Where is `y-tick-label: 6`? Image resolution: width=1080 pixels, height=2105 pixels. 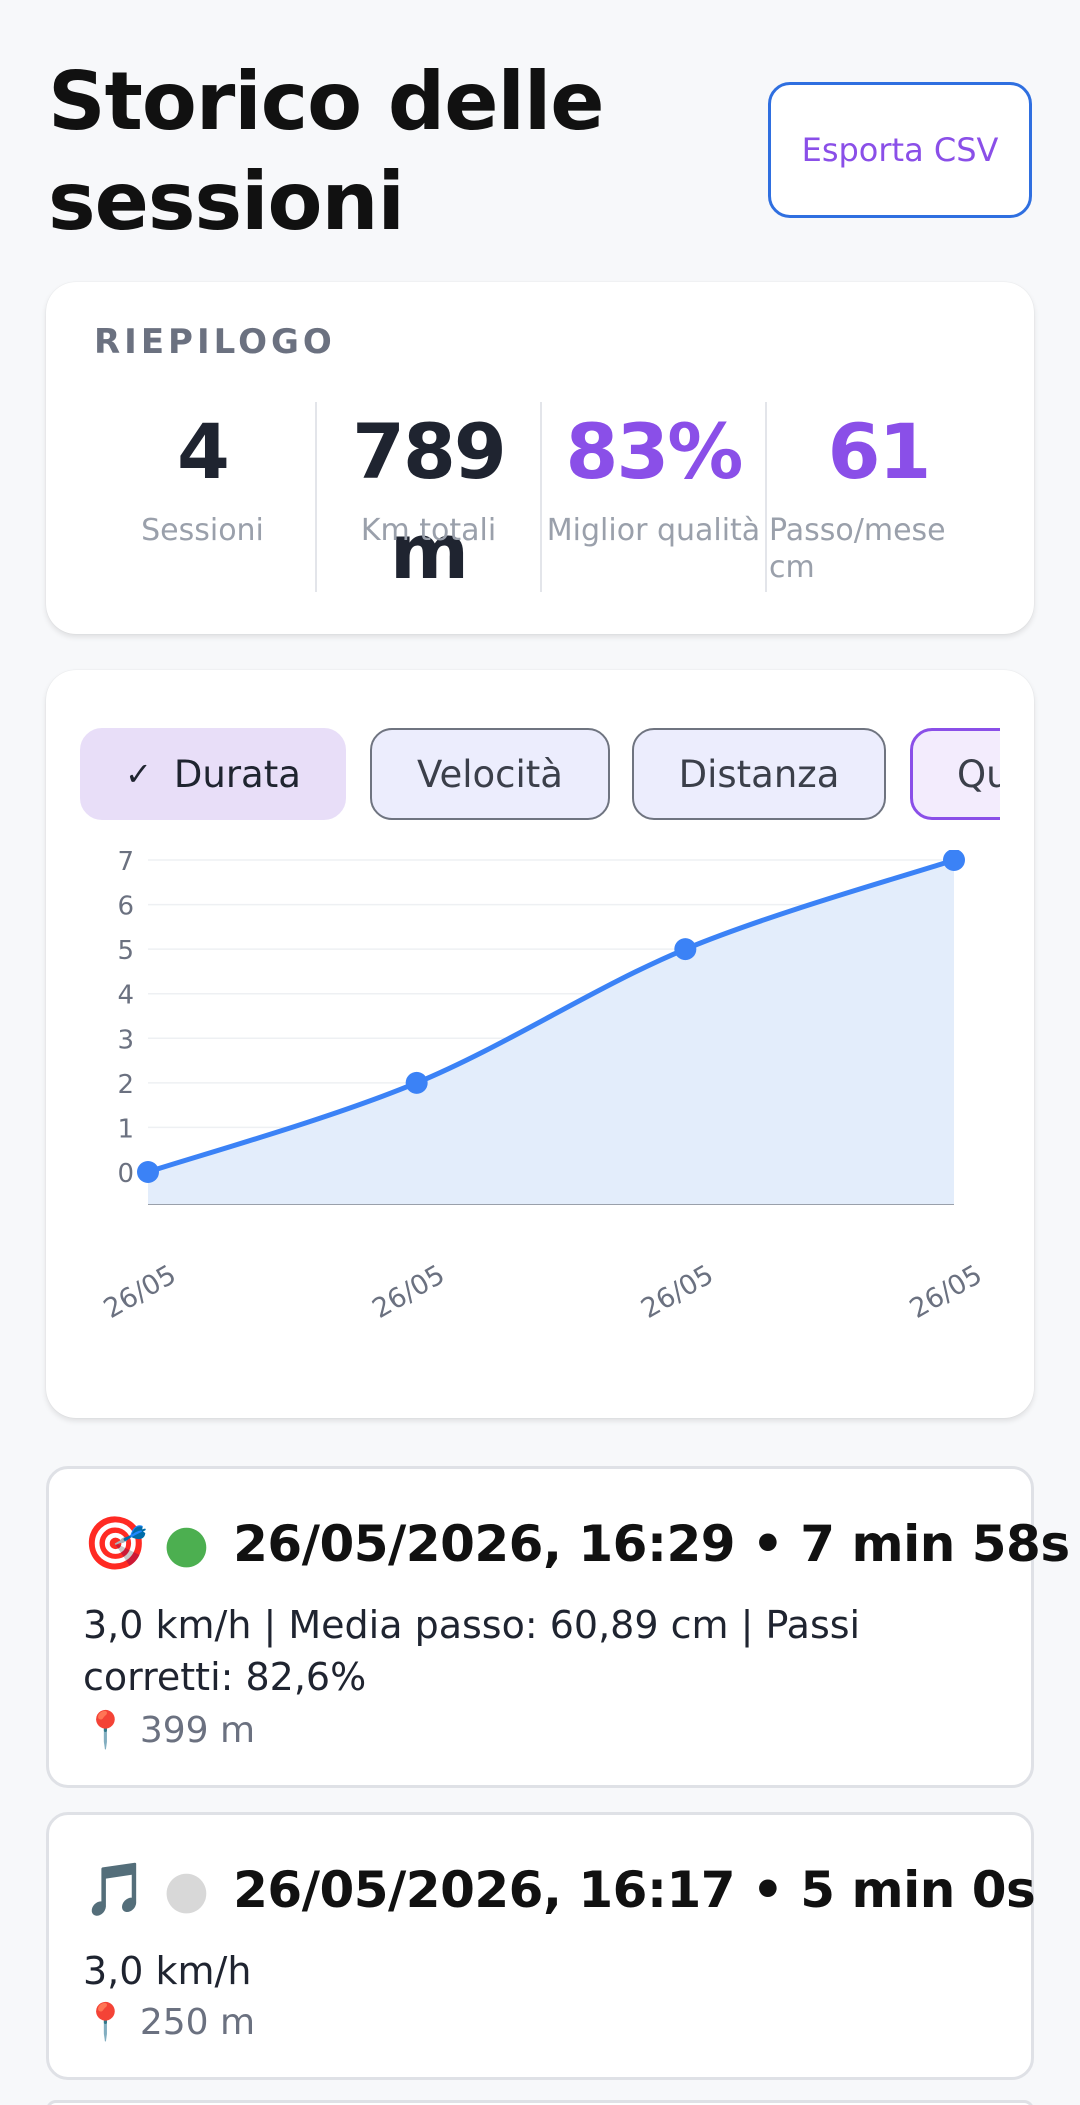
y-tick-label: 6 is located at coordinates (125, 907).